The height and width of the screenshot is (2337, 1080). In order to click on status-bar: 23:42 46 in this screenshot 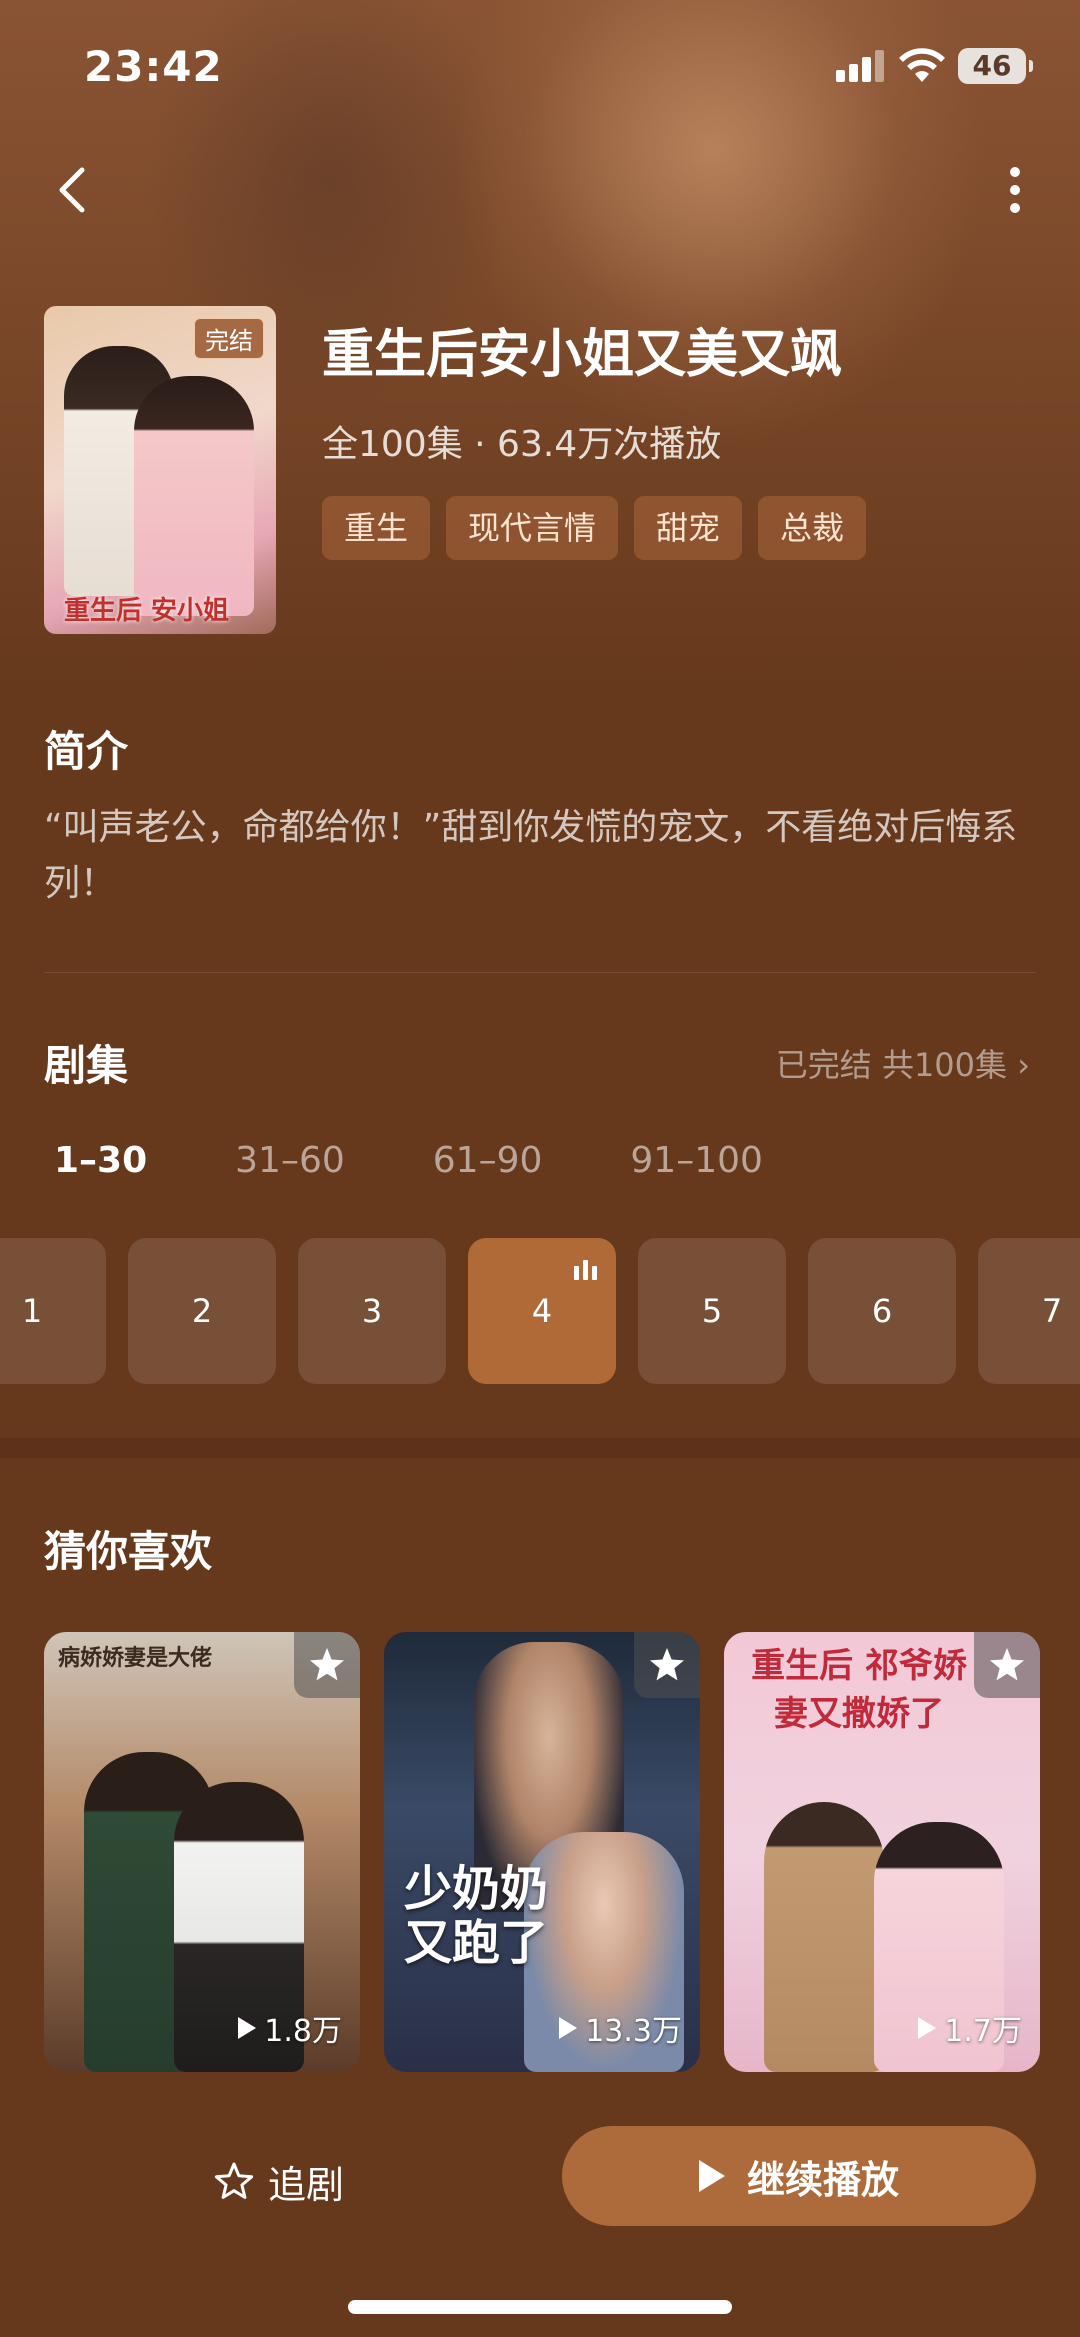, I will do `click(540, 65)`.